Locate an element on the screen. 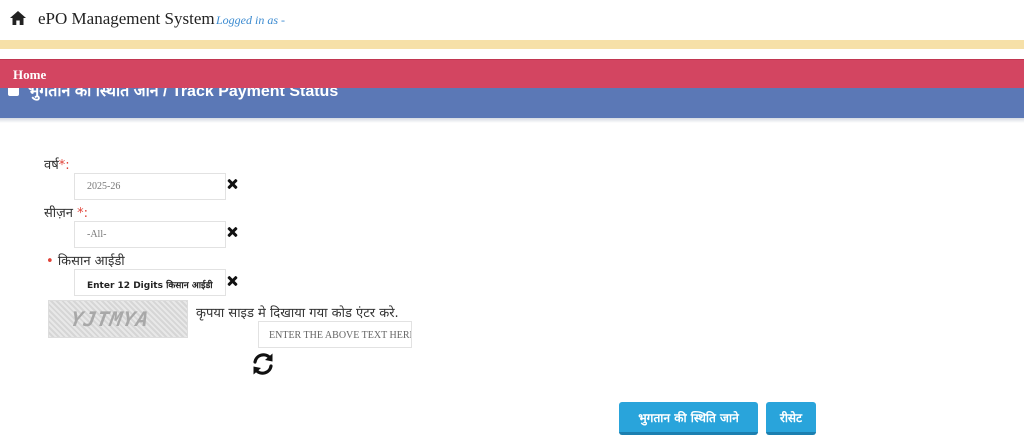  farmer-id-clear-icon is located at coordinates (232, 281).